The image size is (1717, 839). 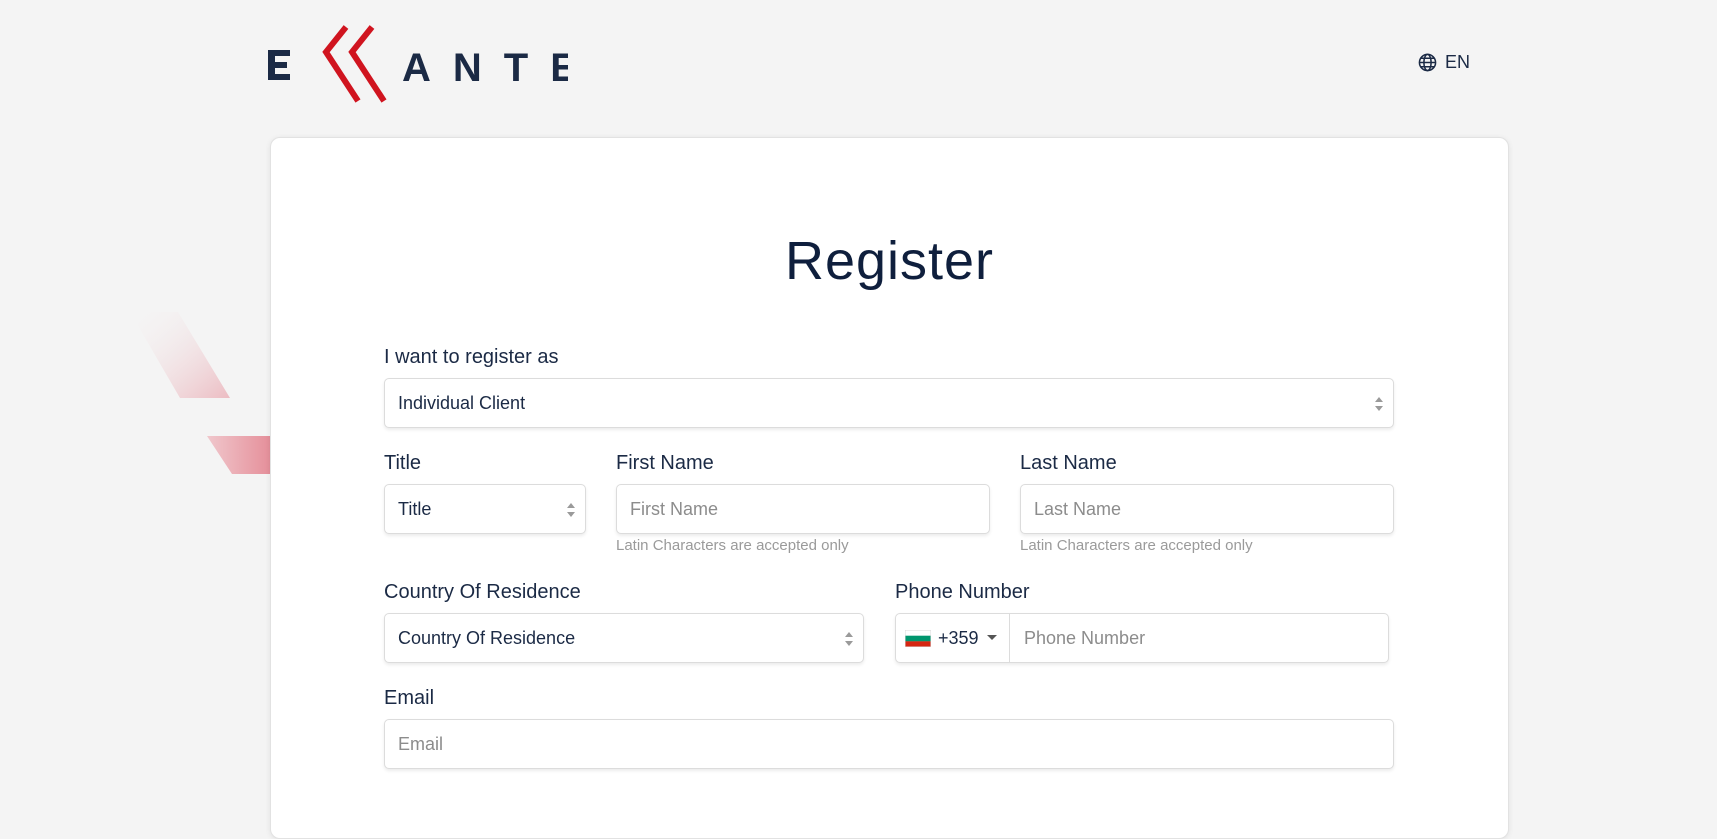 I want to click on first-name-hint: Latin Characters are accepted only, so click(x=732, y=545).